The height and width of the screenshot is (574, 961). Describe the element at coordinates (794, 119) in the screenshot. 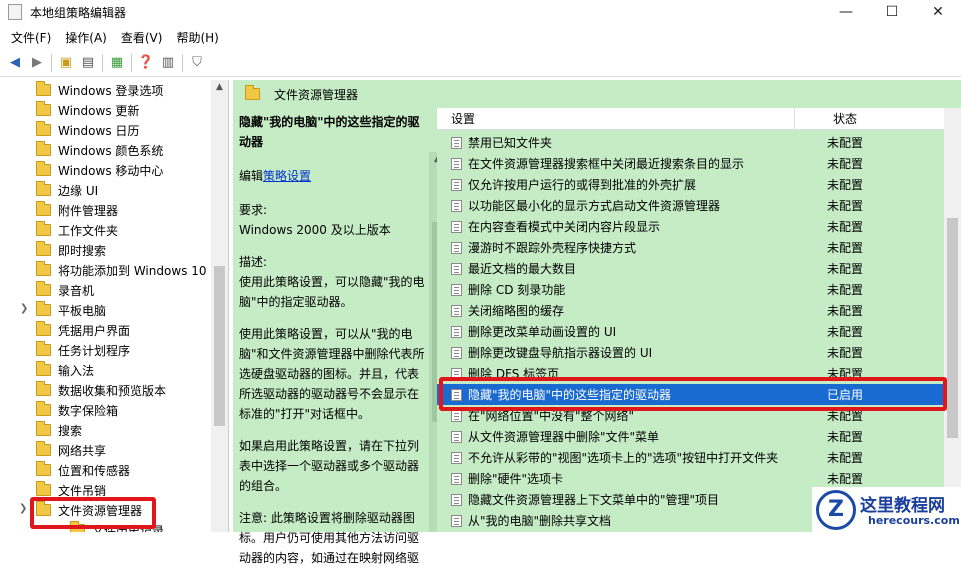

I see `column-divider` at that location.